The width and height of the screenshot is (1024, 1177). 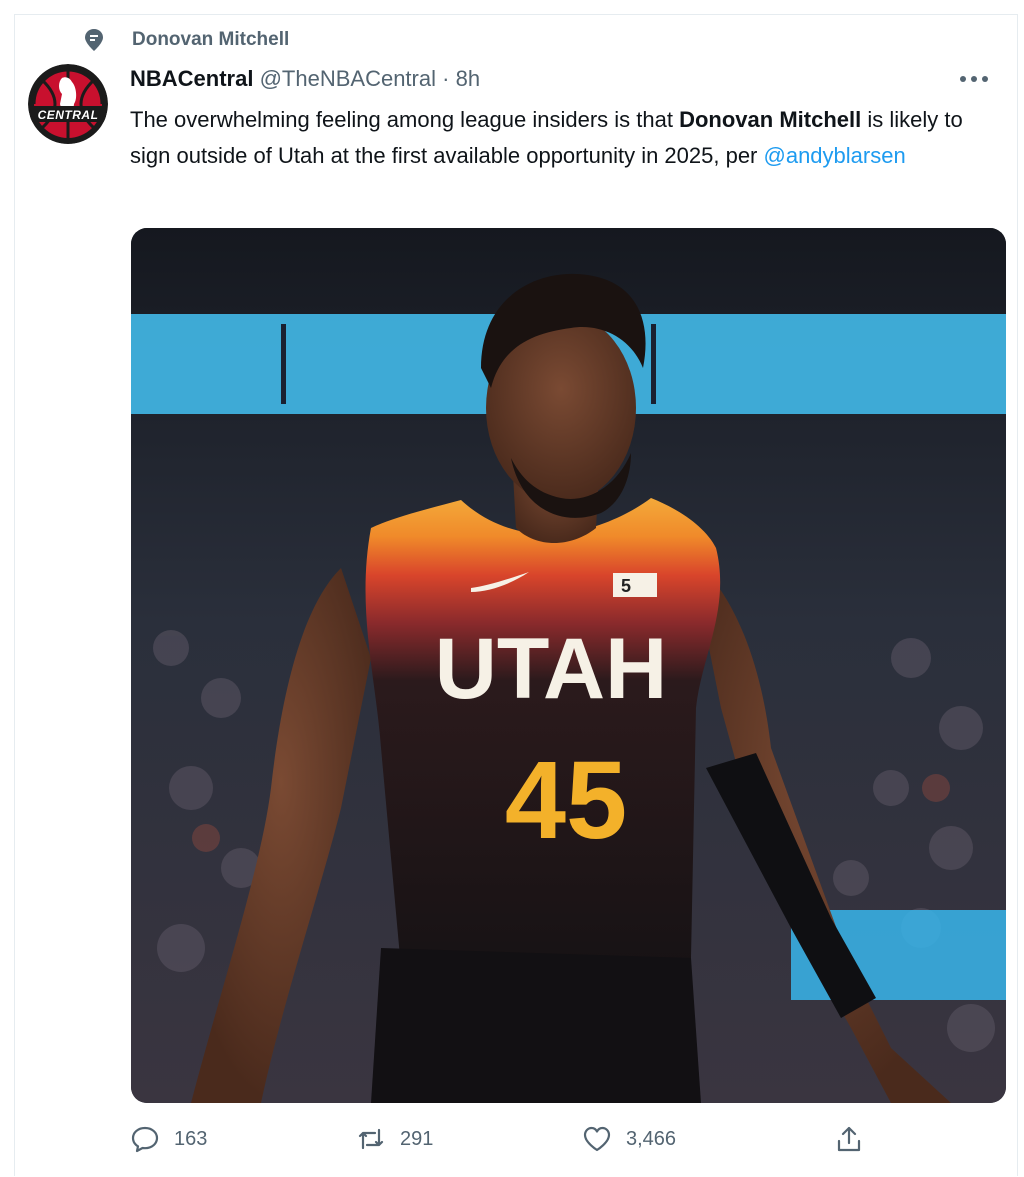 What do you see at coordinates (417, 1138) in the screenshot?
I see `retweet-count: 291` at bounding box center [417, 1138].